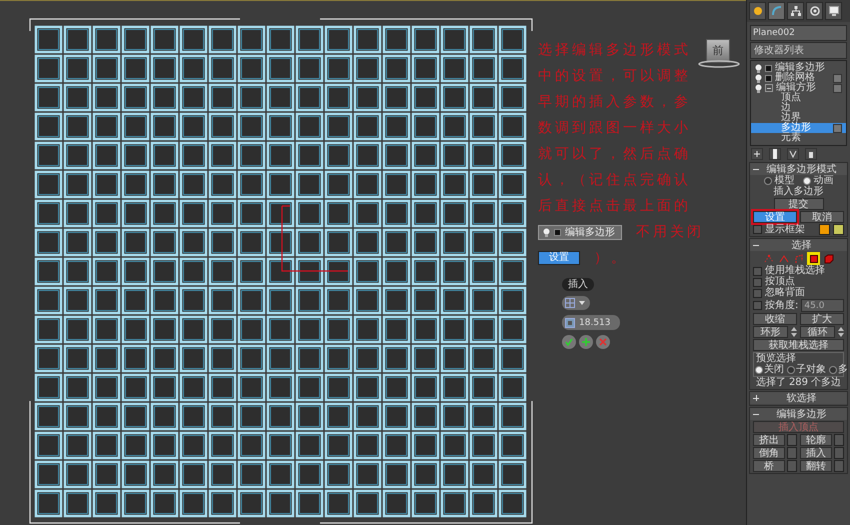  Describe the element at coordinates (757, 154) in the screenshot. I see `pin-icon` at that location.